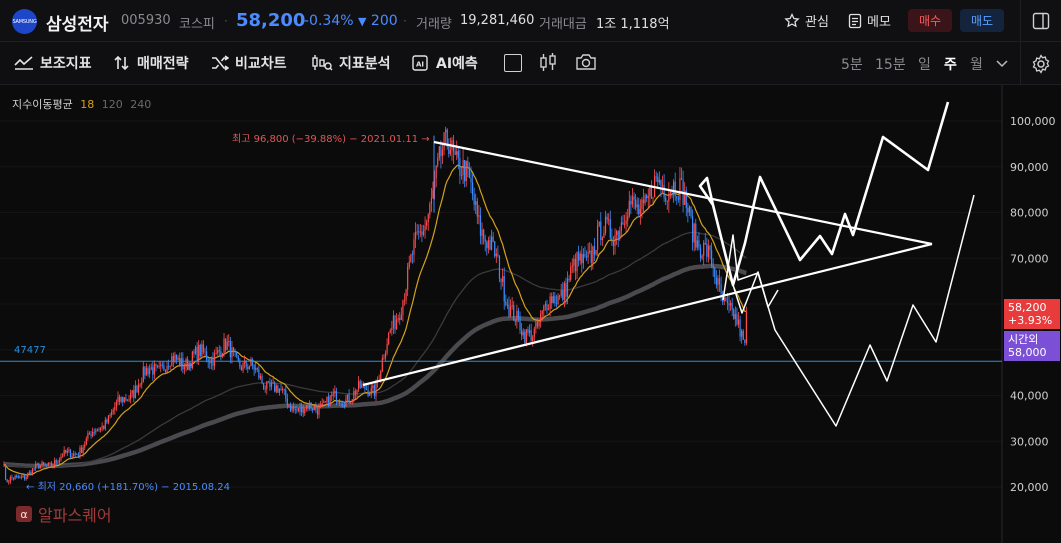  Describe the element at coordinates (976, 64) in the screenshot. I see `period-month: 월` at that location.